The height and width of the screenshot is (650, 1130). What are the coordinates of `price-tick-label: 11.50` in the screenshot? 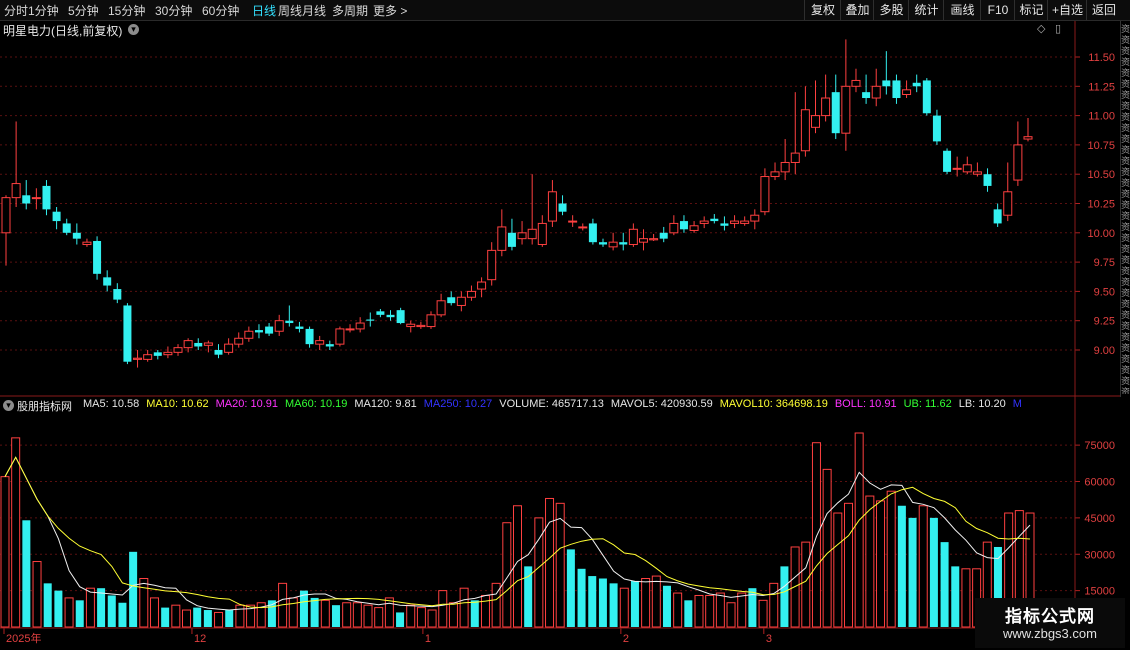 It's located at (1101, 58).